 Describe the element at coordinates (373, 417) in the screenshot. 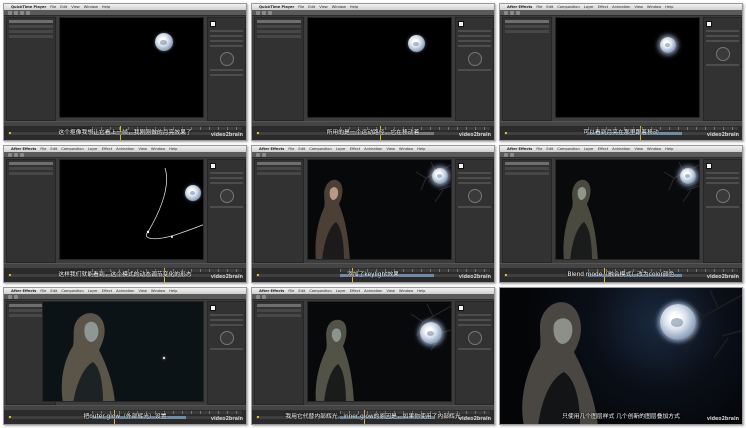

I see `subtitle: 我用它代替内部辉光，inner glow的原因是，如果你使用了内部辉光` at that location.